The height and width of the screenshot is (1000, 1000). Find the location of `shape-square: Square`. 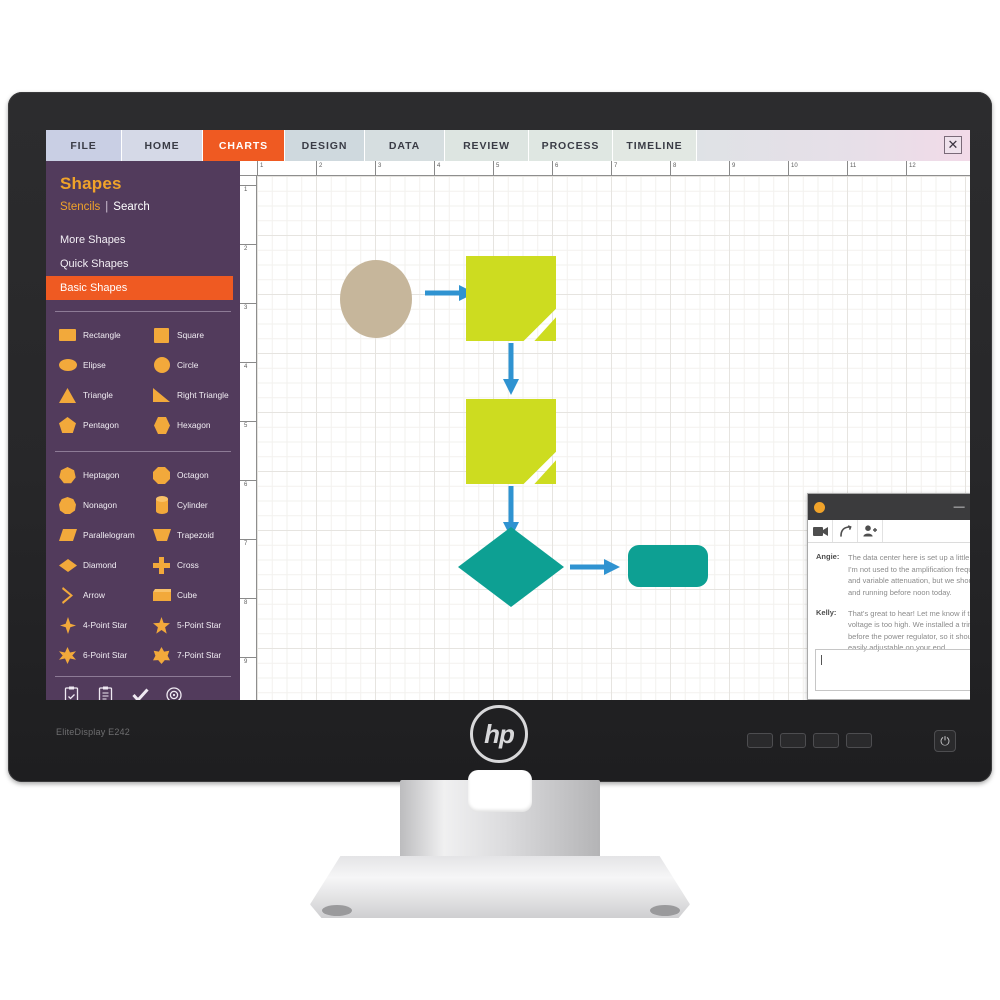

shape-square: Square is located at coordinates (193, 335).